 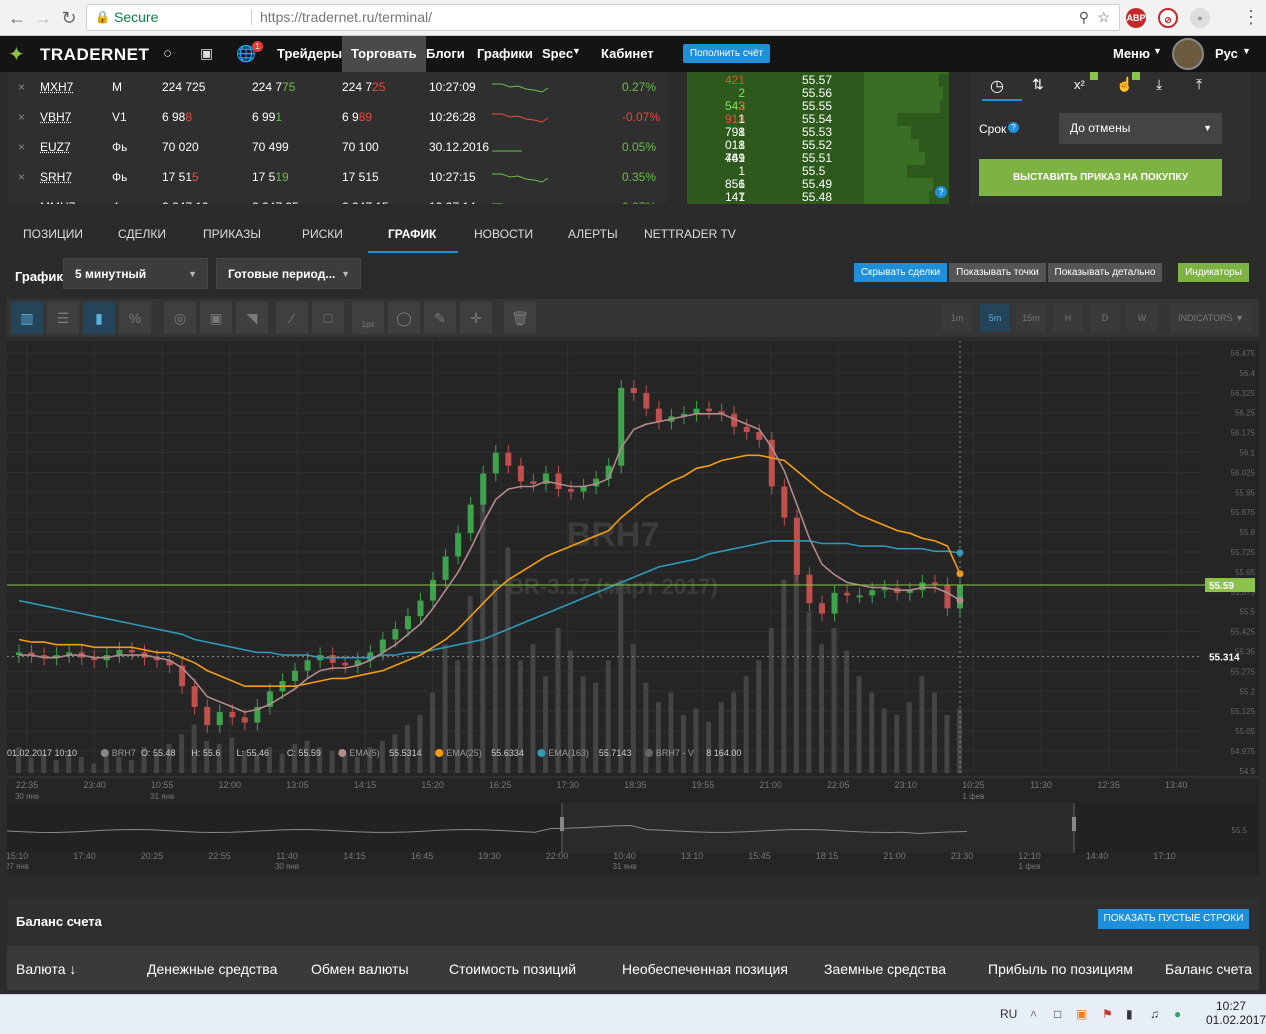 What do you see at coordinates (69, 18) in the screenshot?
I see `reload-icon: ↻` at bounding box center [69, 18].